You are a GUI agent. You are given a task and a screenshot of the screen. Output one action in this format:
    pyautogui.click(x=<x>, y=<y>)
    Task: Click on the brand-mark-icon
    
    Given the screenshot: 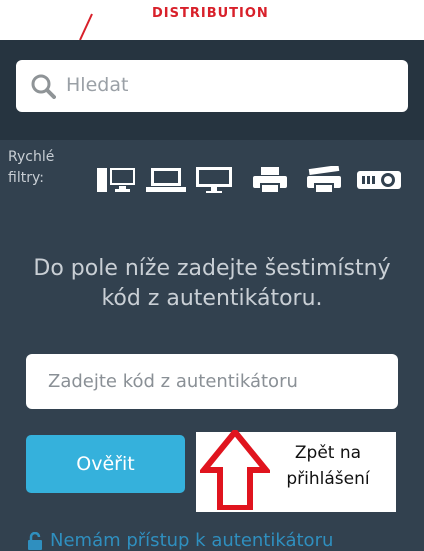 What is the action you would take?
    pyautogui.click(x=86, y=26)
    